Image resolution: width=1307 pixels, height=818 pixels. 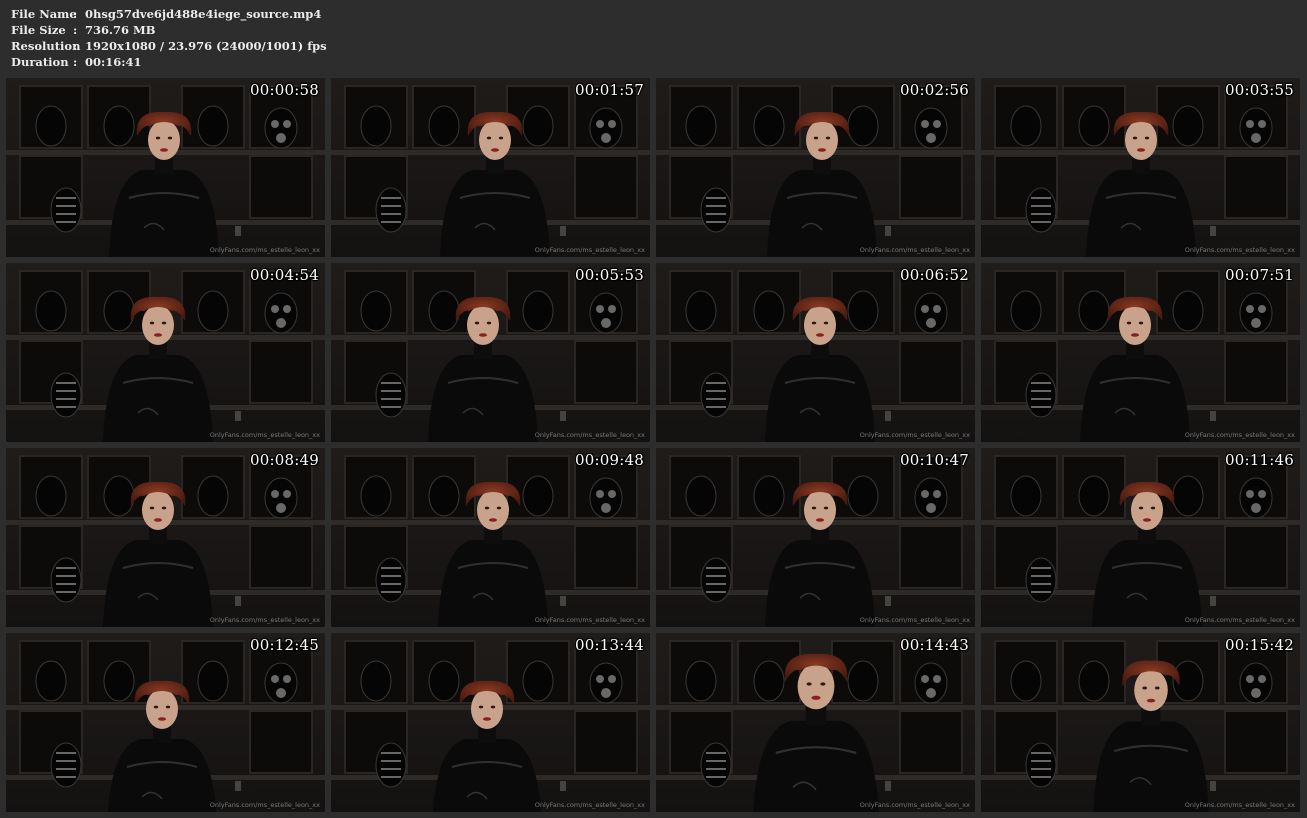 I want to click on video-thumbnail: 00:03:55 OnlyFans.com/ms_estelle_leon_xx, so click(x=1140, y=167).